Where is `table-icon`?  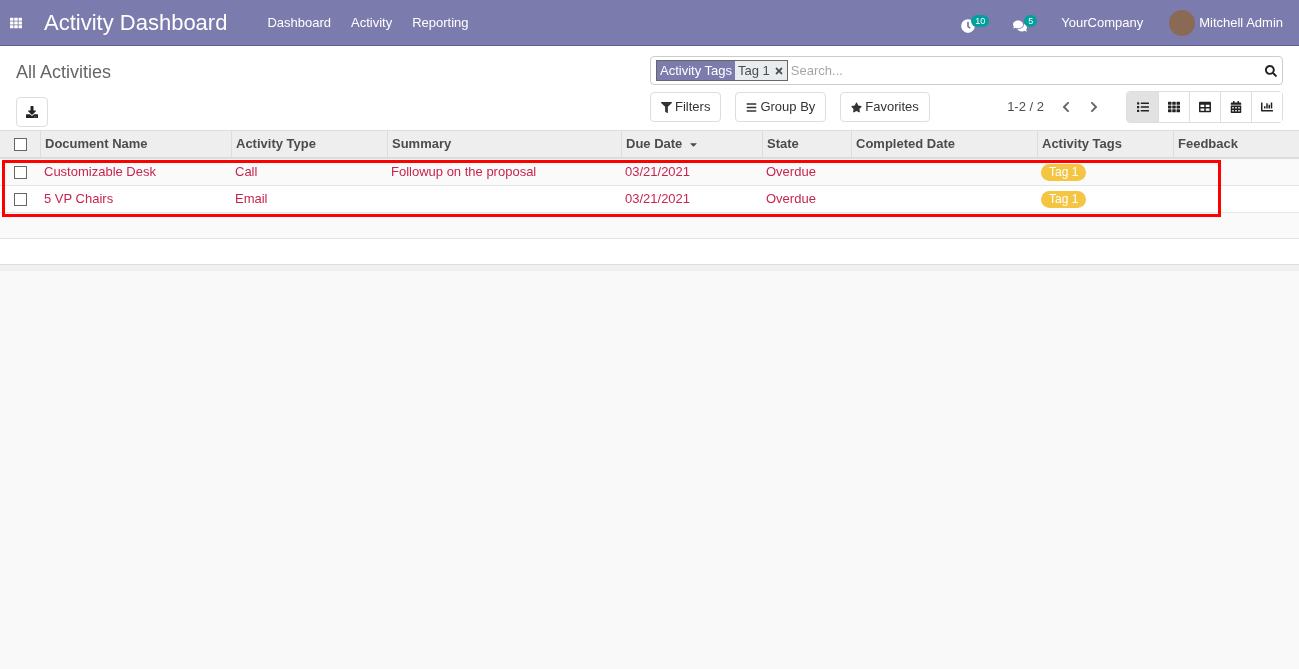 table-icon is located at coordinates (1205, 107).